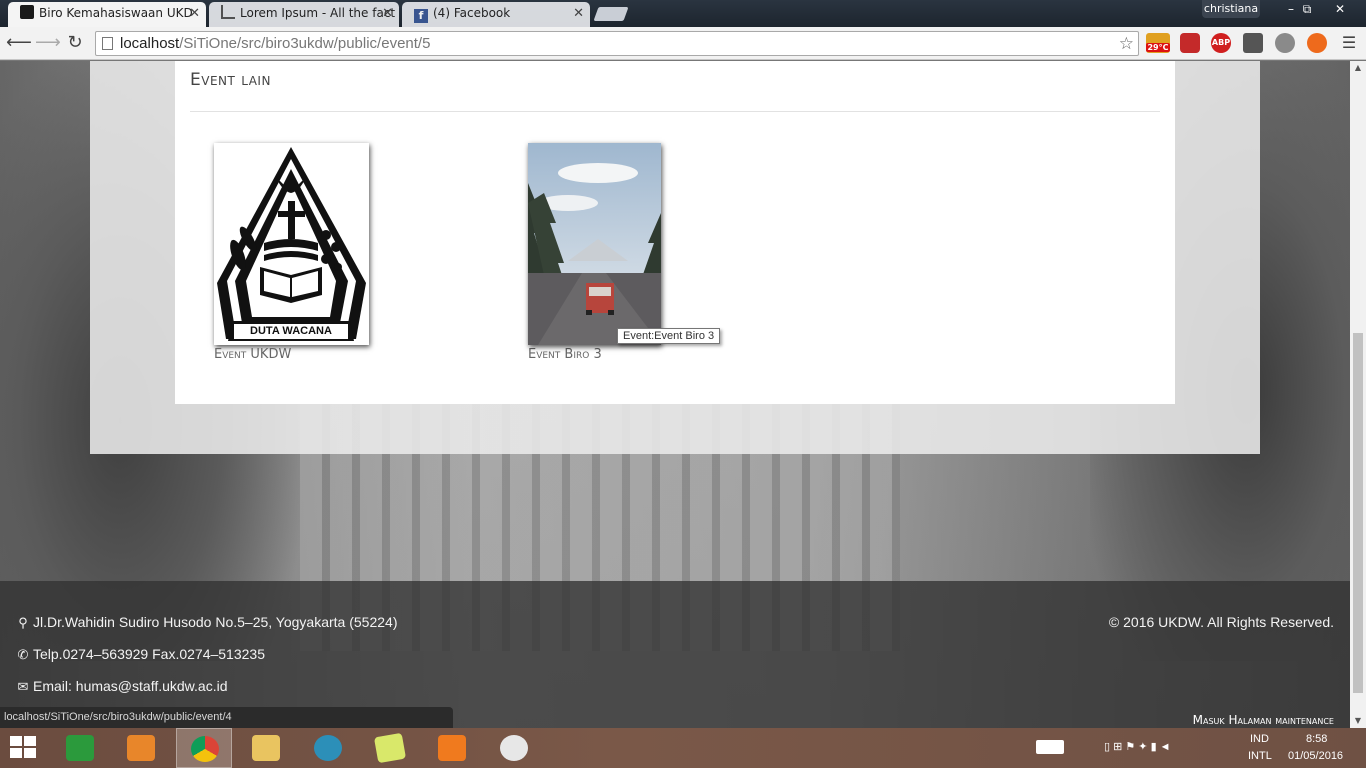 The image size is (1366, 768). Describe the element at coordinates (228, 12) in the screenshot. I see `lorem-favicon-icon` at that location.